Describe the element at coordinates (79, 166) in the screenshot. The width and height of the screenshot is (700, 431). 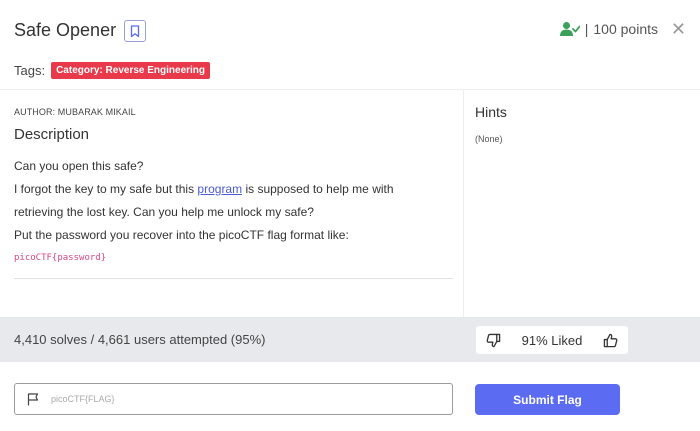
I see `description-line: Can you open this safe?` at that location.